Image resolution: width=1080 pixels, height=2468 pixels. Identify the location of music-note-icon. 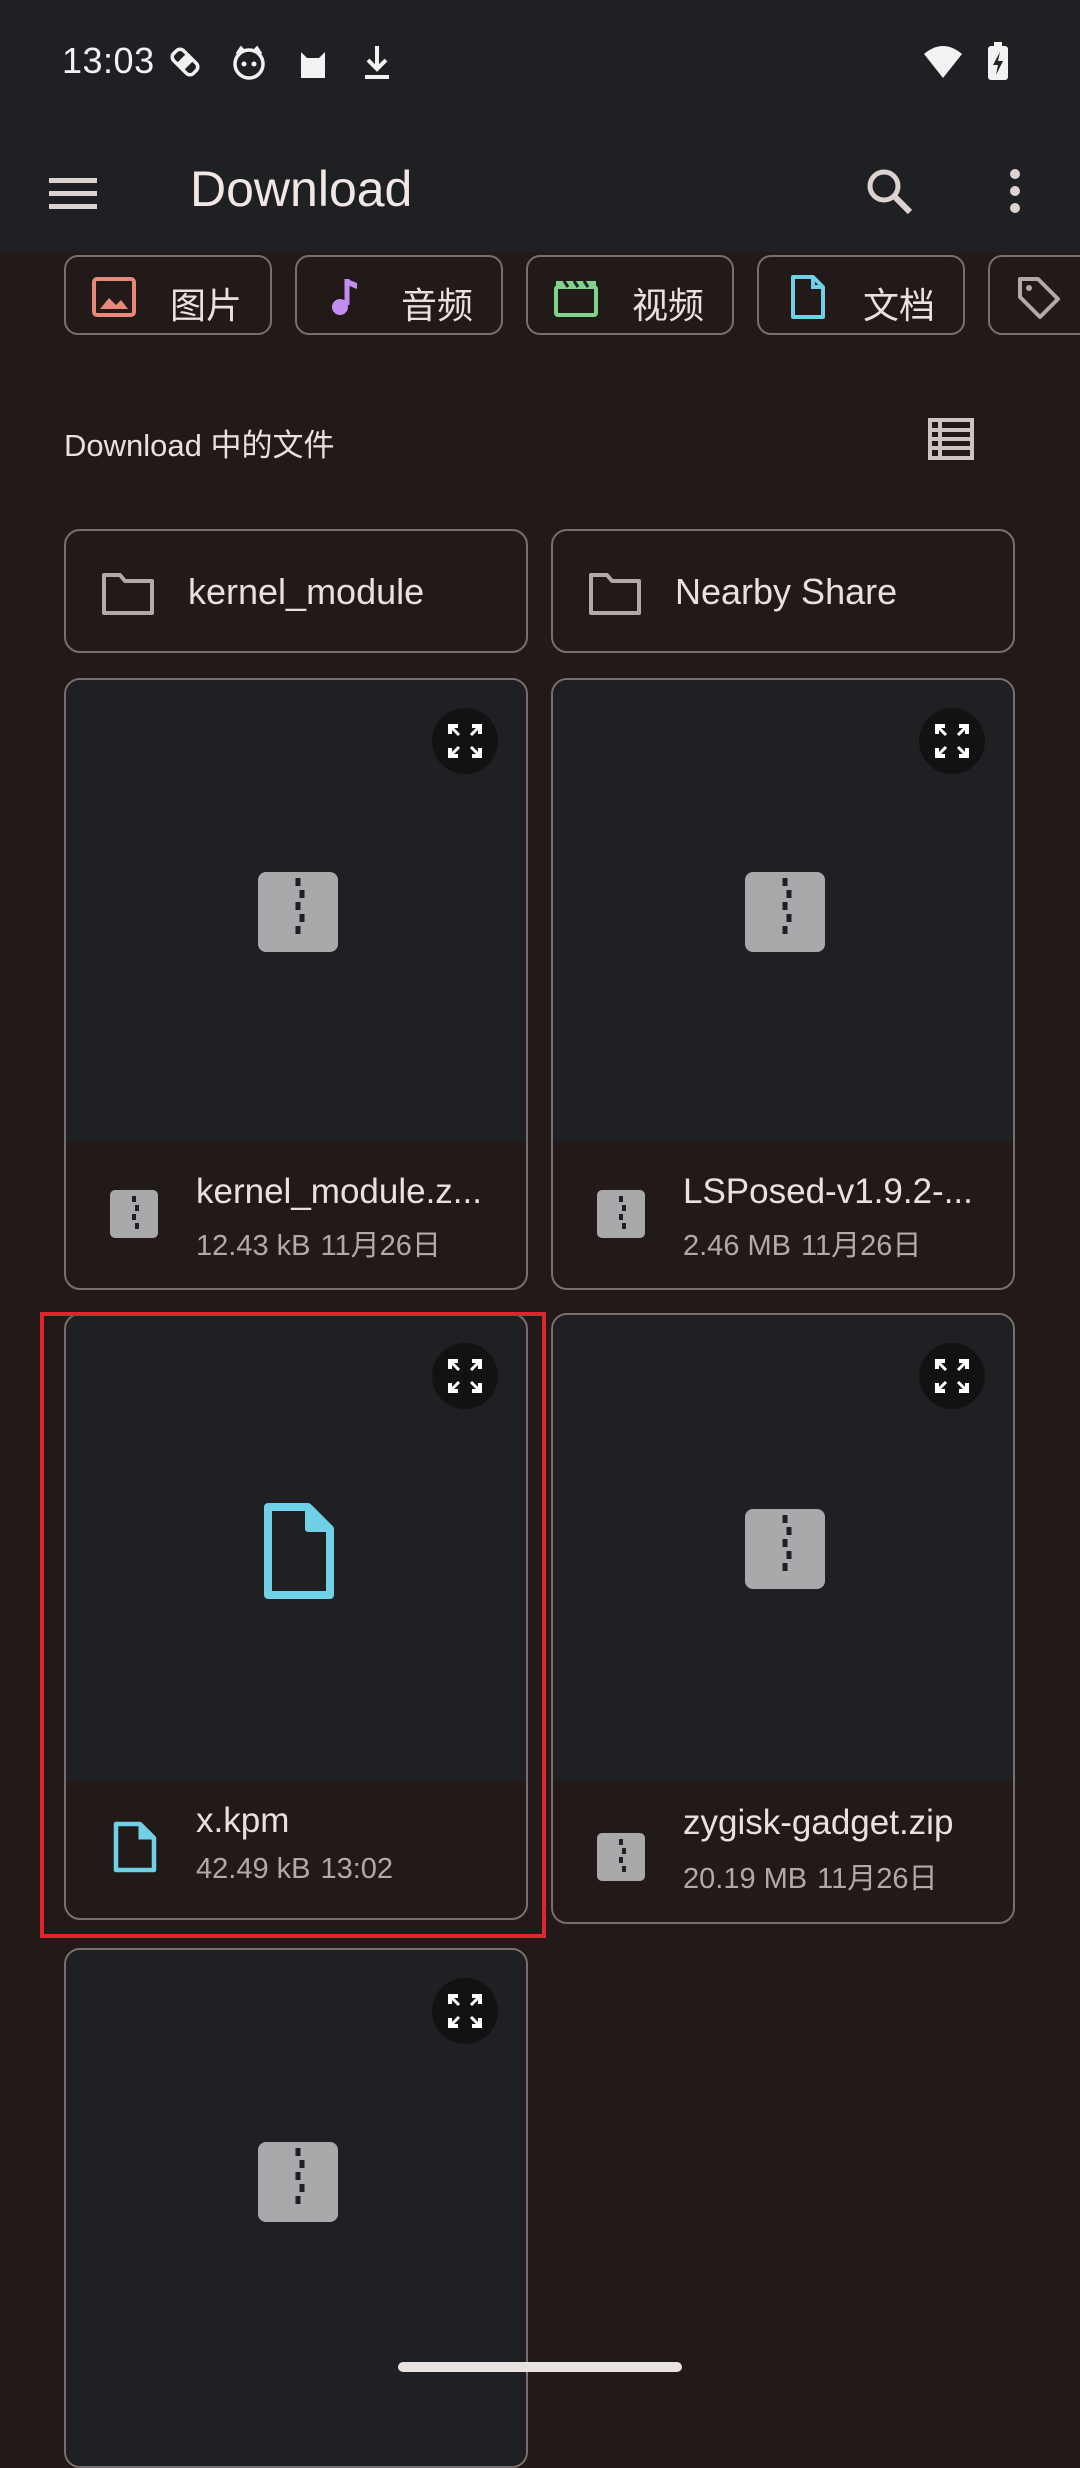
(344, 297).